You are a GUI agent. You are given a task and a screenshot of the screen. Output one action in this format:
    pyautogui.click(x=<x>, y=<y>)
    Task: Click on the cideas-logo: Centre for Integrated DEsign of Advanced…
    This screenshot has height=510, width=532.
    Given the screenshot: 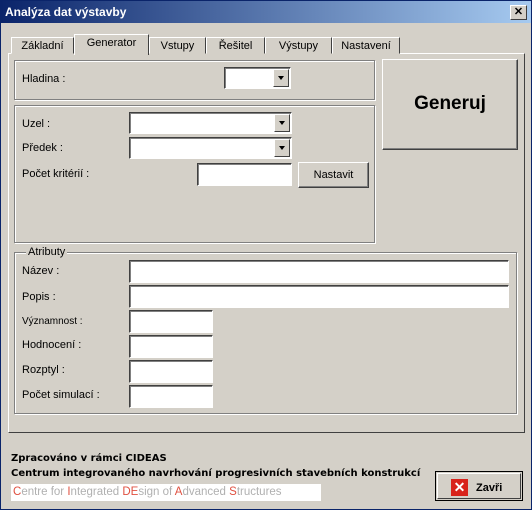 What is the action you would take?
    pyautogui.click(x=166, y=492)
    